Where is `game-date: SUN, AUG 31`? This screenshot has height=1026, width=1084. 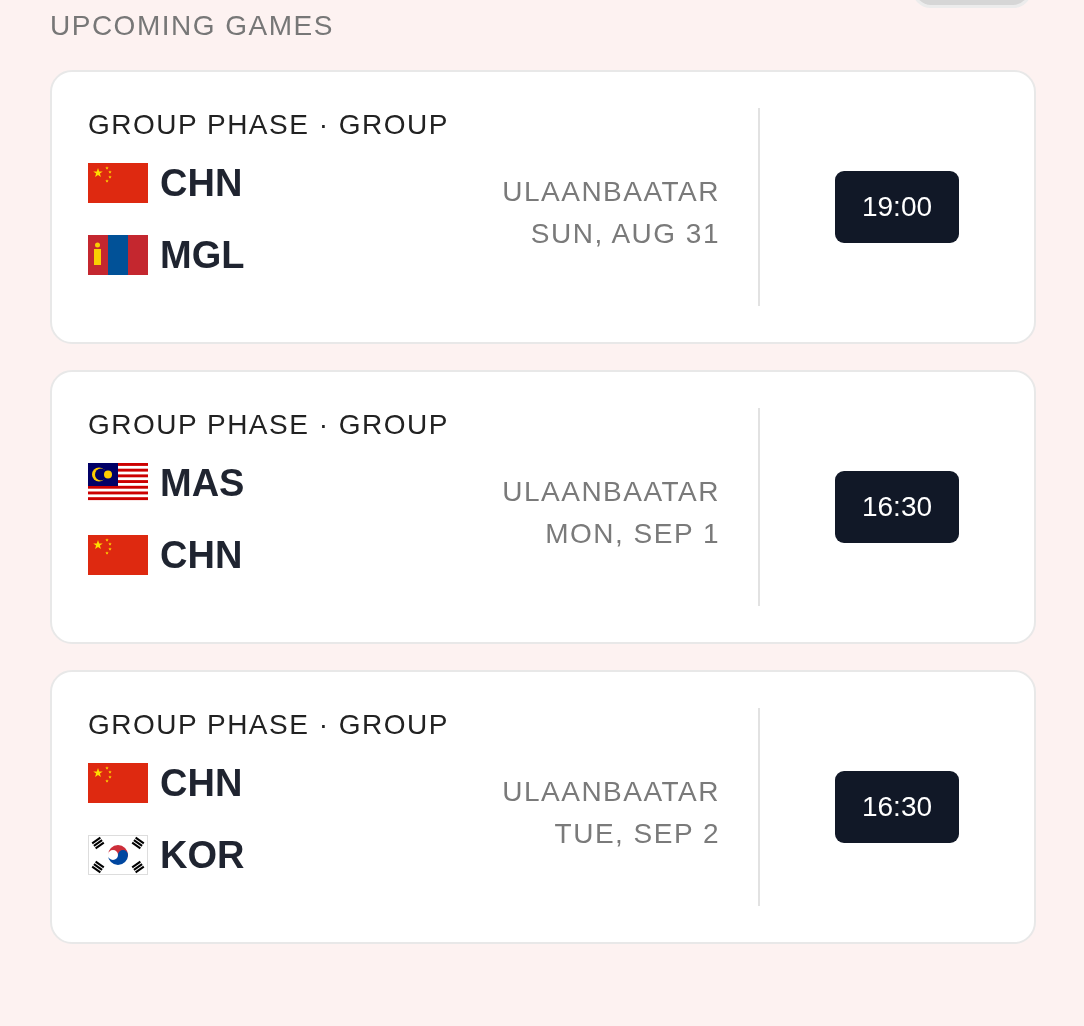
game-date: SUN, AUG 31 is located at coordinates (625, 234).